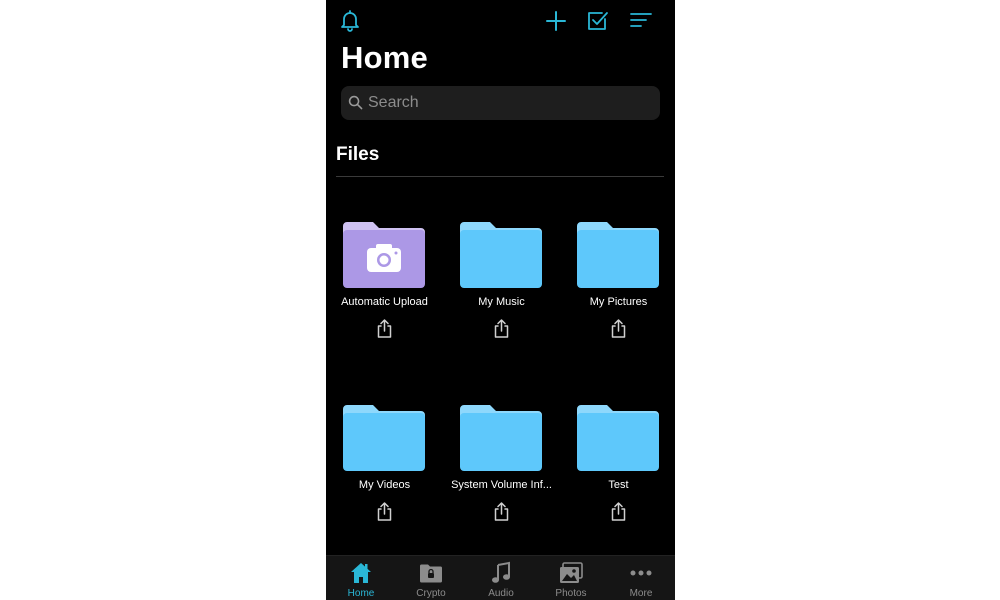  I want to click on file-tile-test: Test, so click(617, 470).